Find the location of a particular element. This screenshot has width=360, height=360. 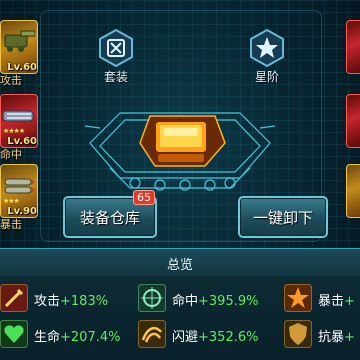

star-icon is located at coordinates (267, 48).